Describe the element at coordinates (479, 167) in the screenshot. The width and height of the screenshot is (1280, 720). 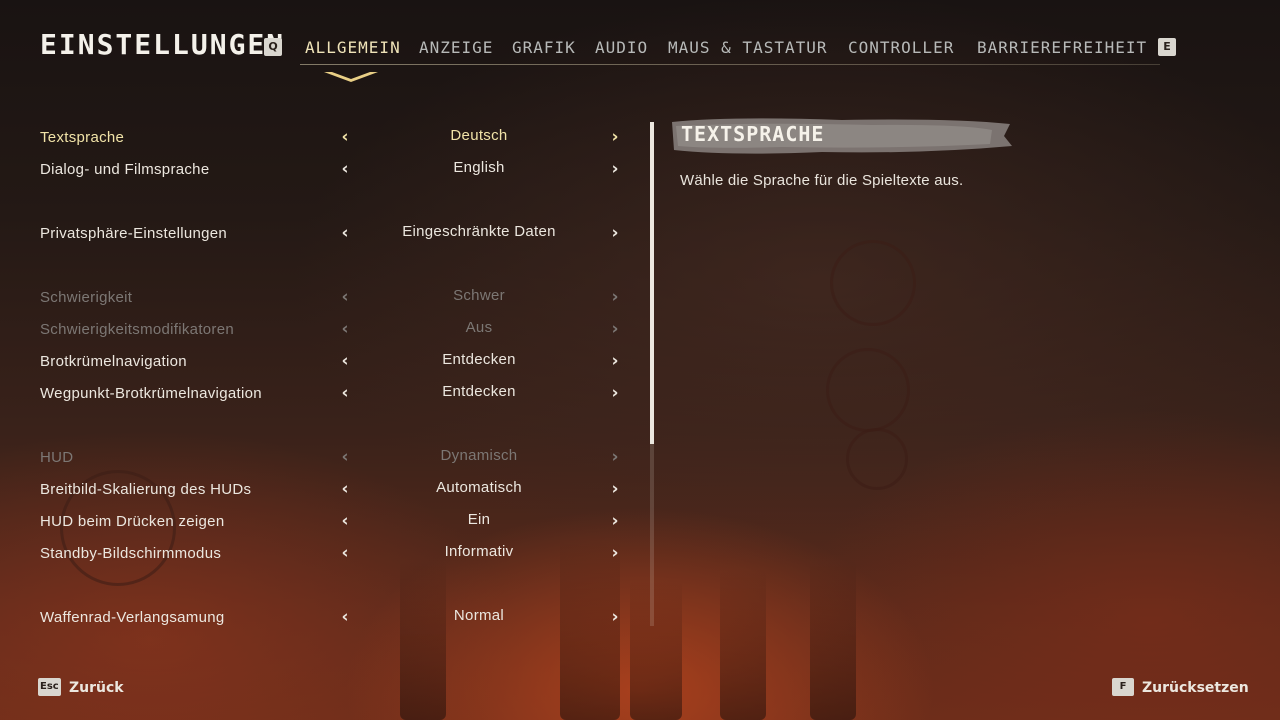
I see `setting-value: English` at that location.